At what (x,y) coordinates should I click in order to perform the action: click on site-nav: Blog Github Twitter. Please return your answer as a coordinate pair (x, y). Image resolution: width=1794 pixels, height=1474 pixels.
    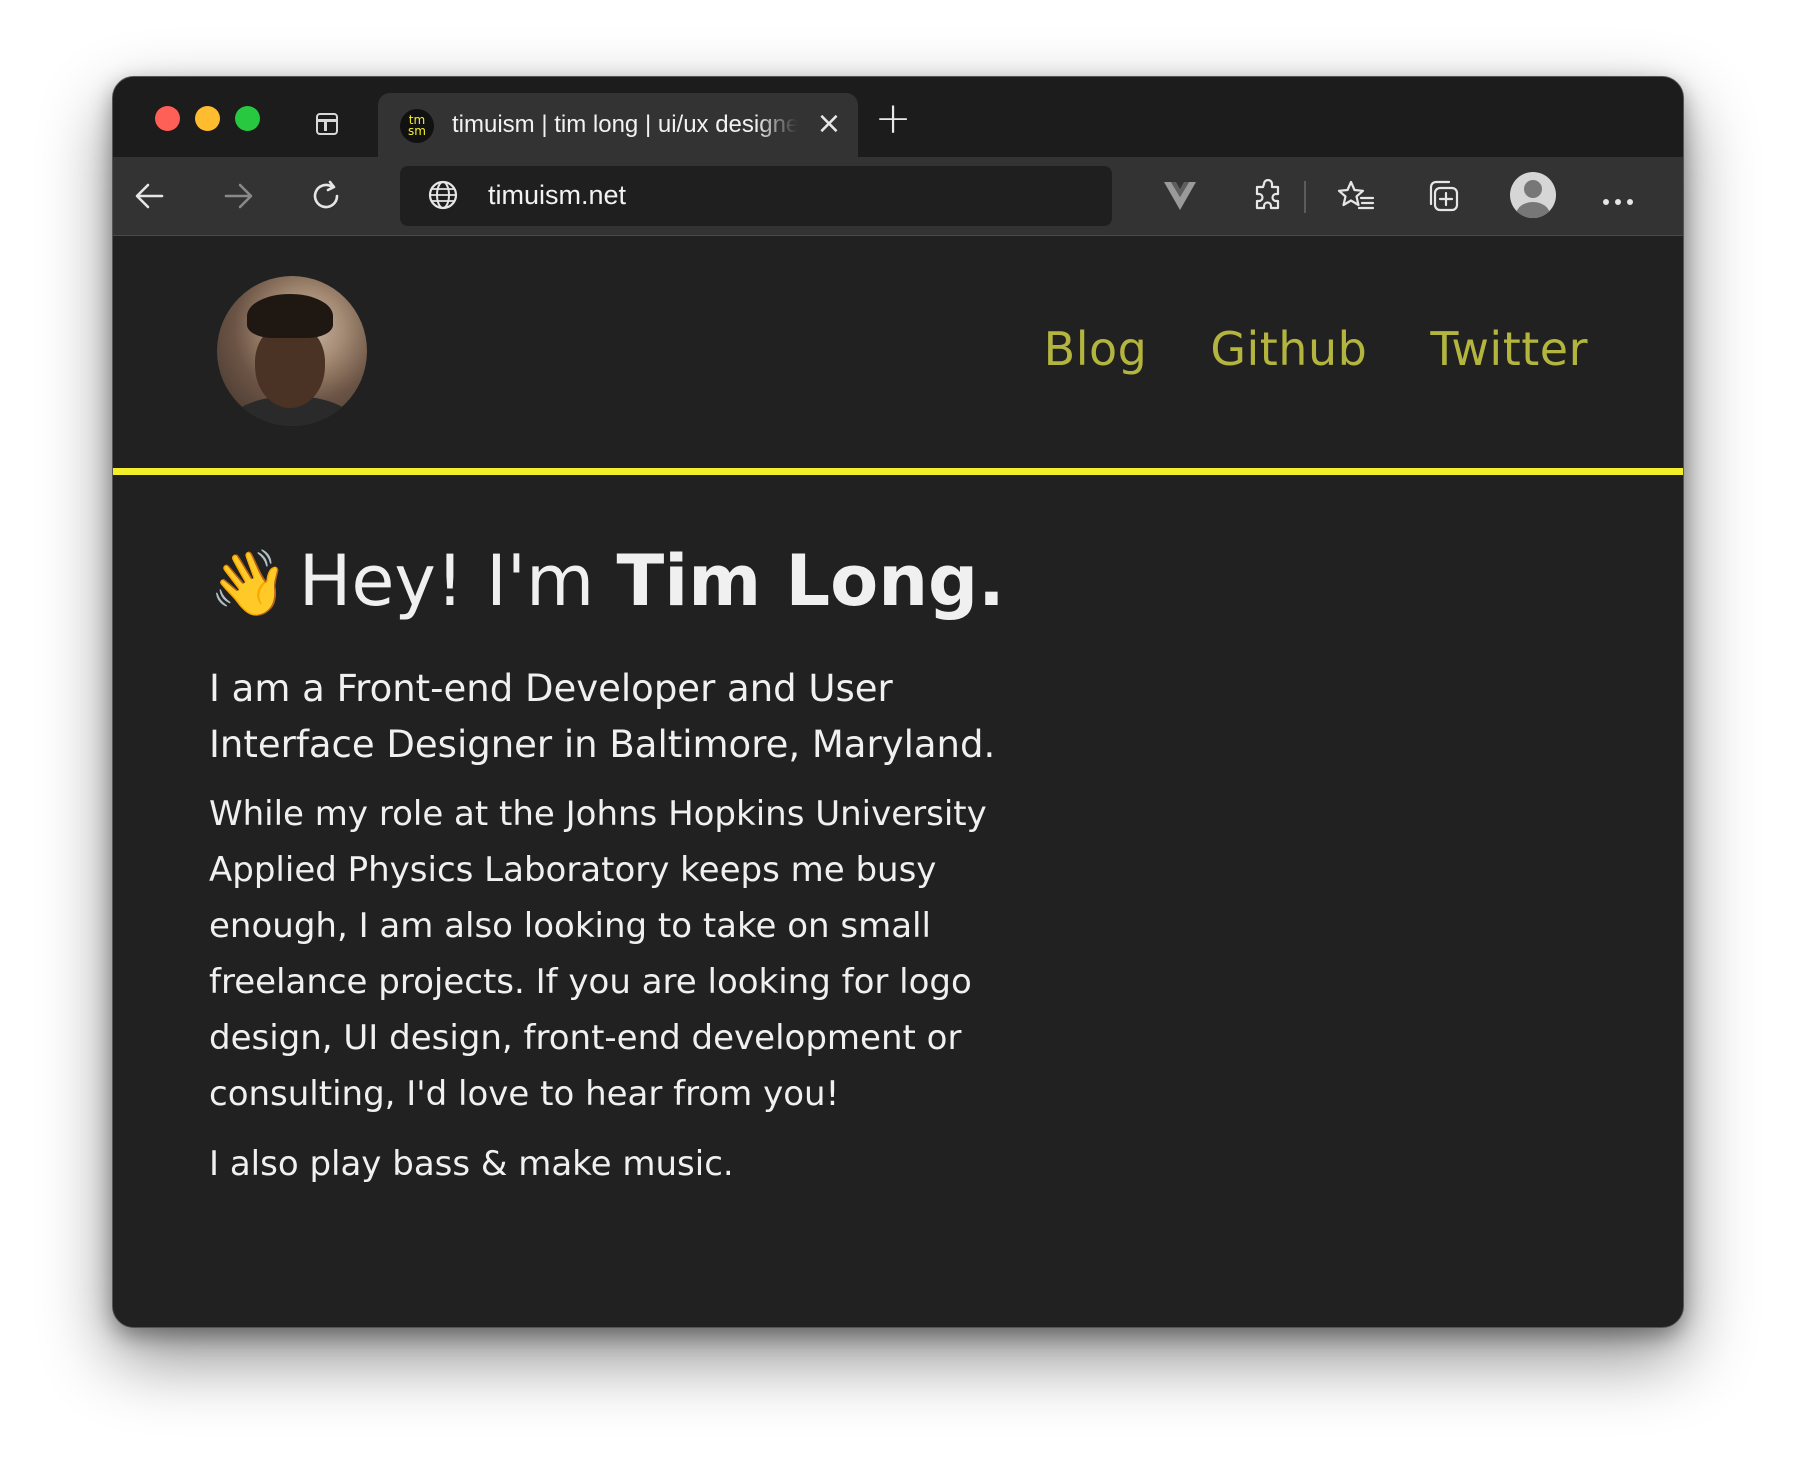
    Looking at the image, I should click on (1316, 349).